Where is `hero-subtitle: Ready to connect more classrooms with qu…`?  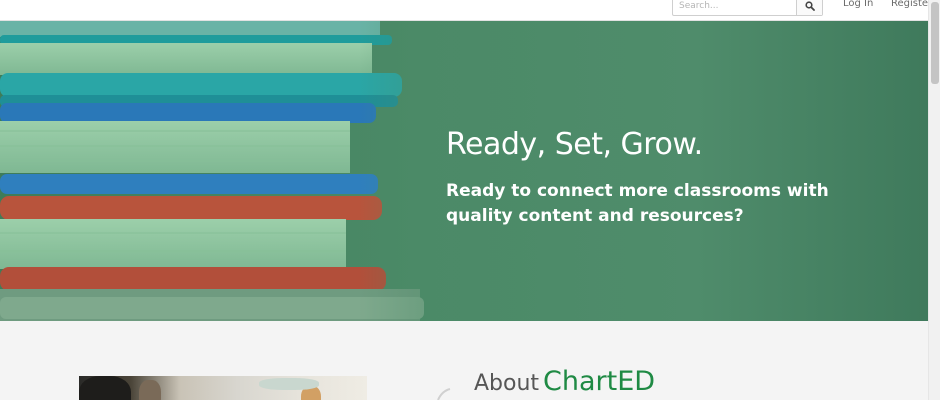 hero-subtitle: Ready to connect more classrooms with qu… is located at coordinates (637, 203).